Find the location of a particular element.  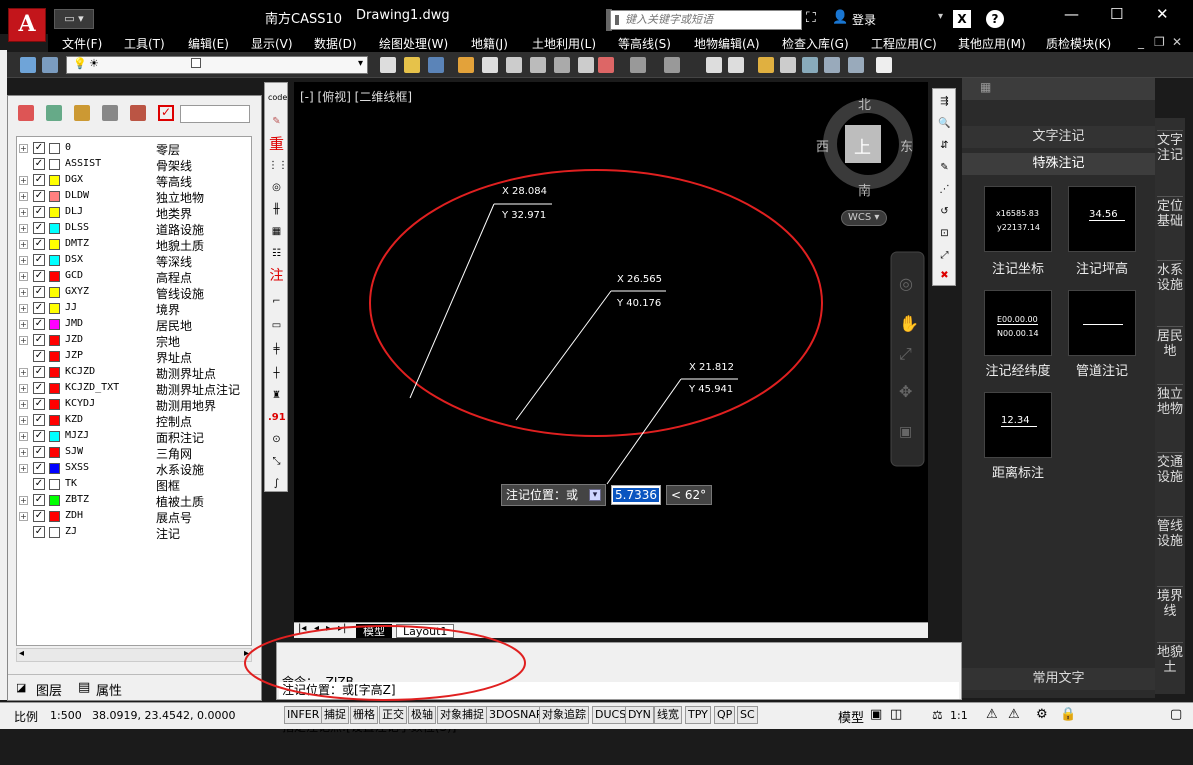

dynamic-input-angle: < 62° is located at coordinates (689, 495).